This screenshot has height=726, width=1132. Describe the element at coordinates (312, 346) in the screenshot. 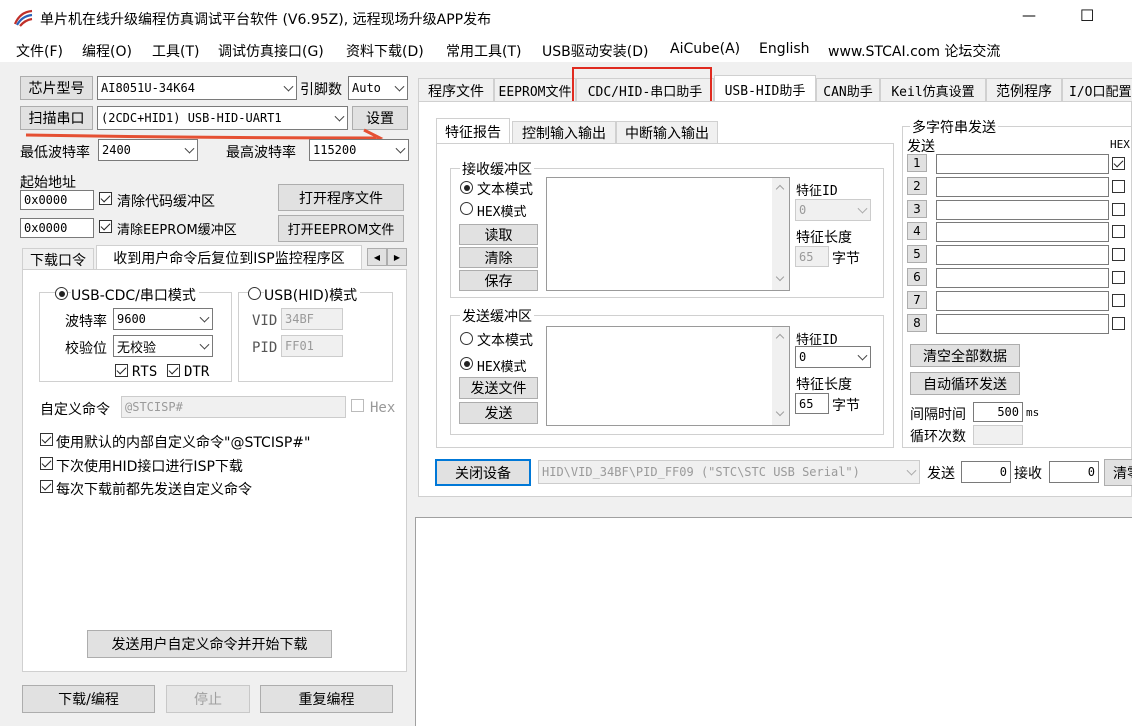

I see `pid-input: FF01` at that location.